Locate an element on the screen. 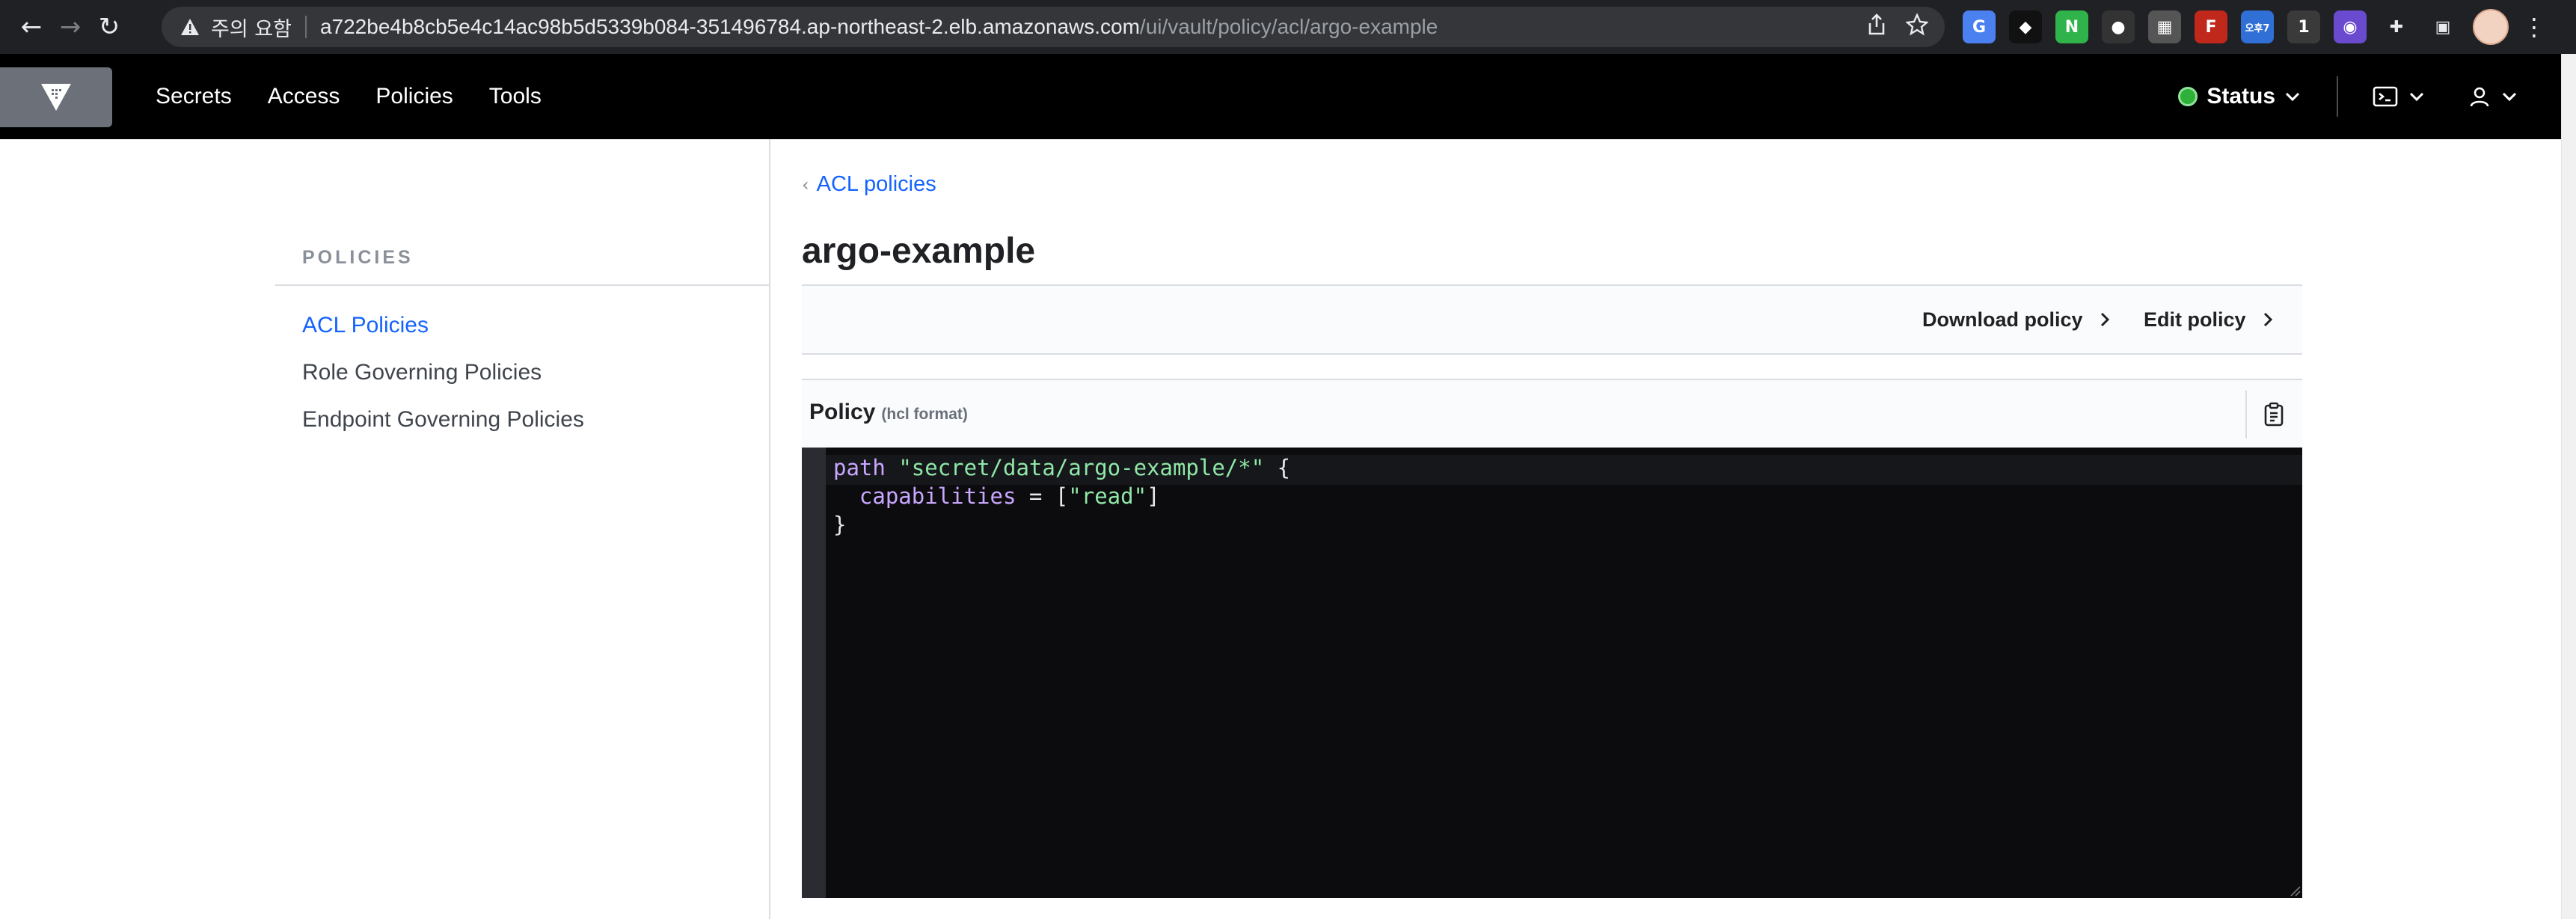  extension-circle-icon: ● is located at coordinates (2118, 27).